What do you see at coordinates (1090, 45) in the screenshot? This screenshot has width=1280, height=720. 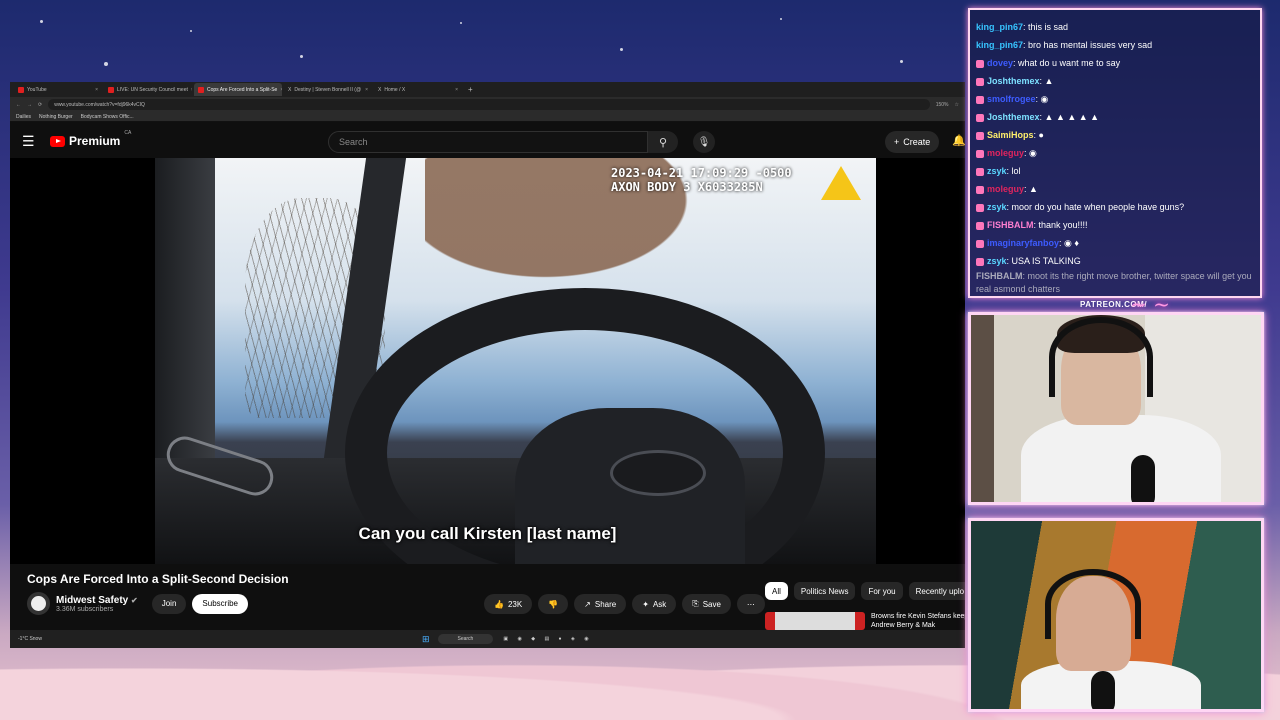 I see `chat-text: bro has mental issues very sad` at bounding box center [1090, 45].